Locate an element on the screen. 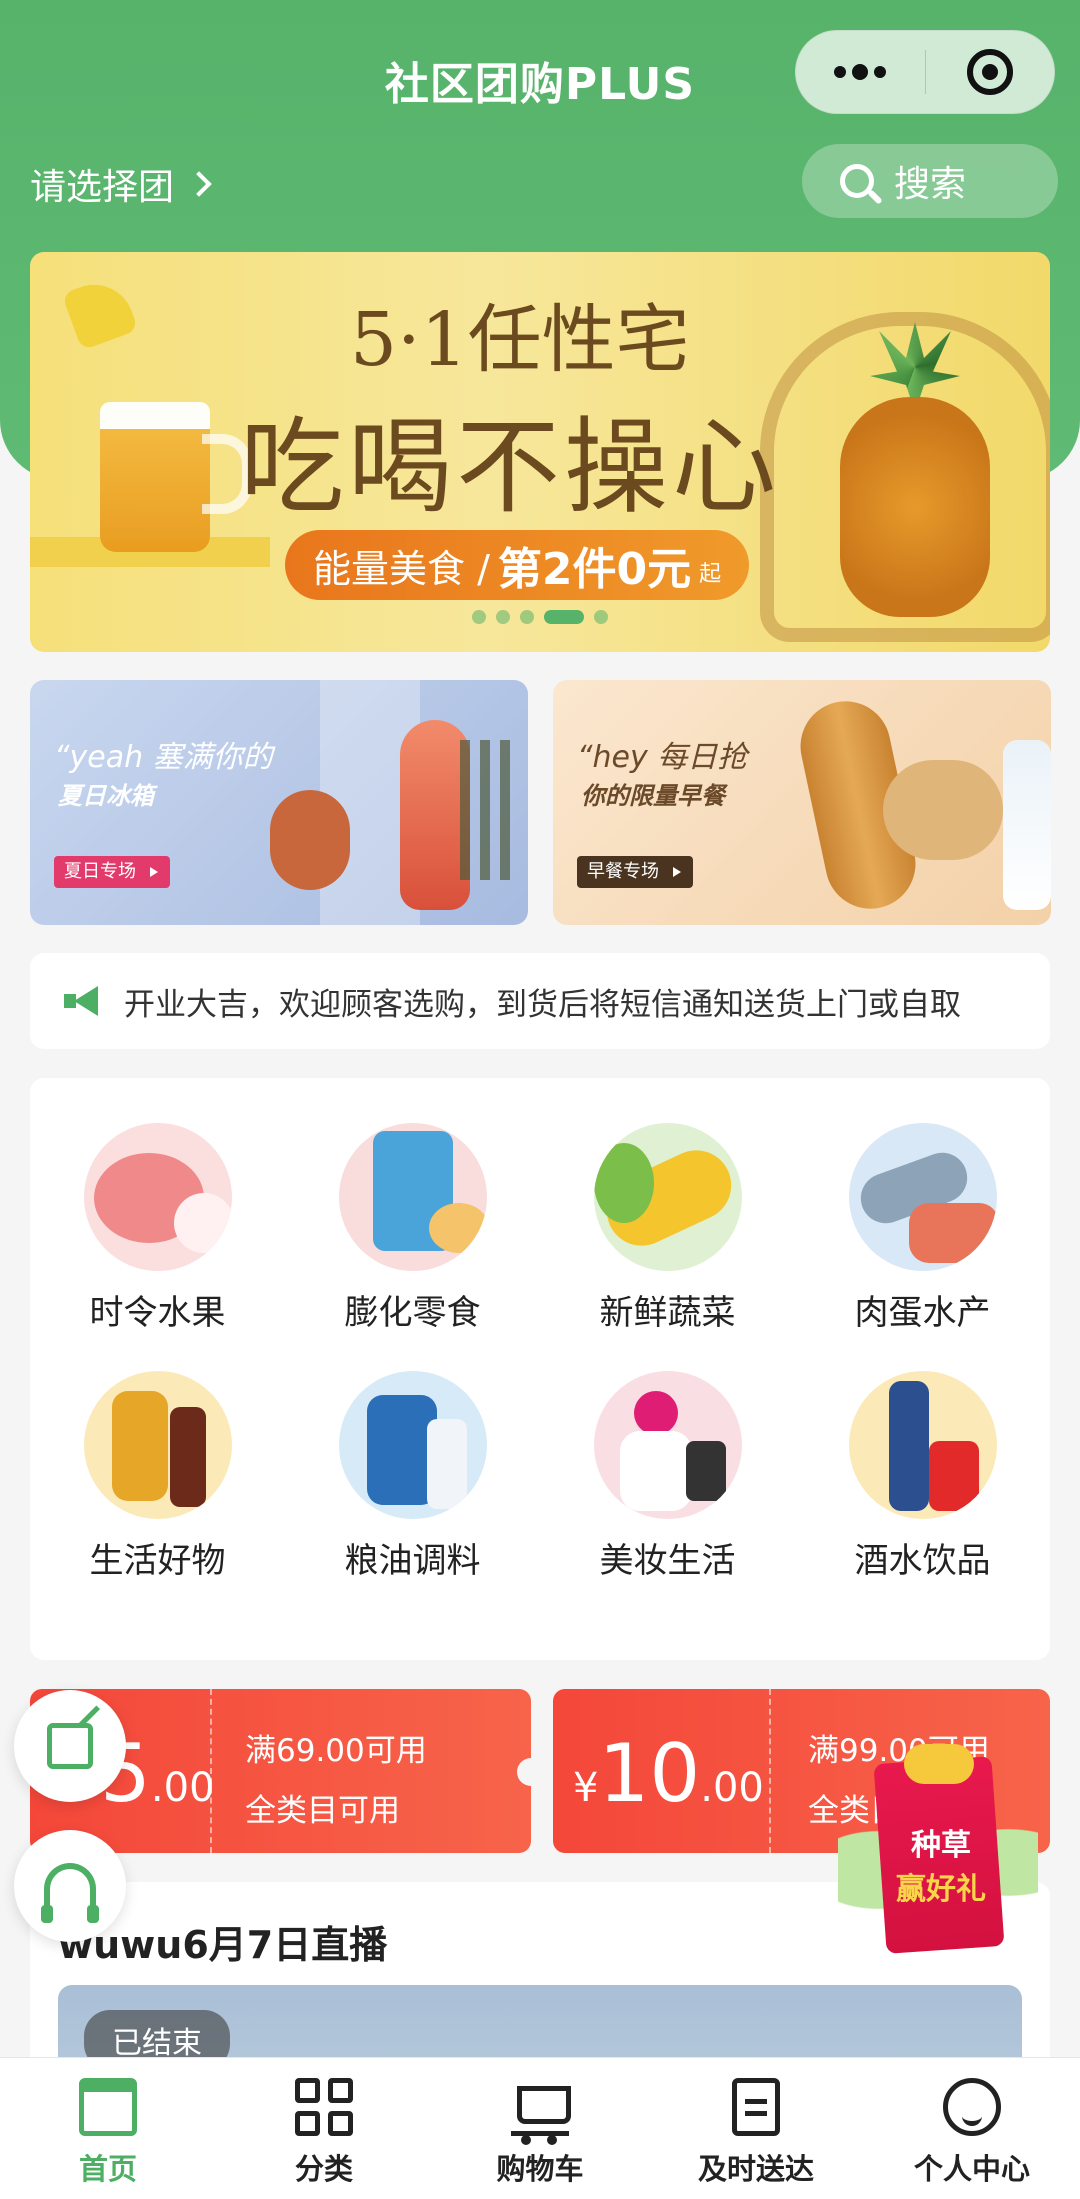 The height and width of the screenshot is (2199, 1080). sub-banner-line2: 你的限量早餐 is located at coordinates (653, 796).